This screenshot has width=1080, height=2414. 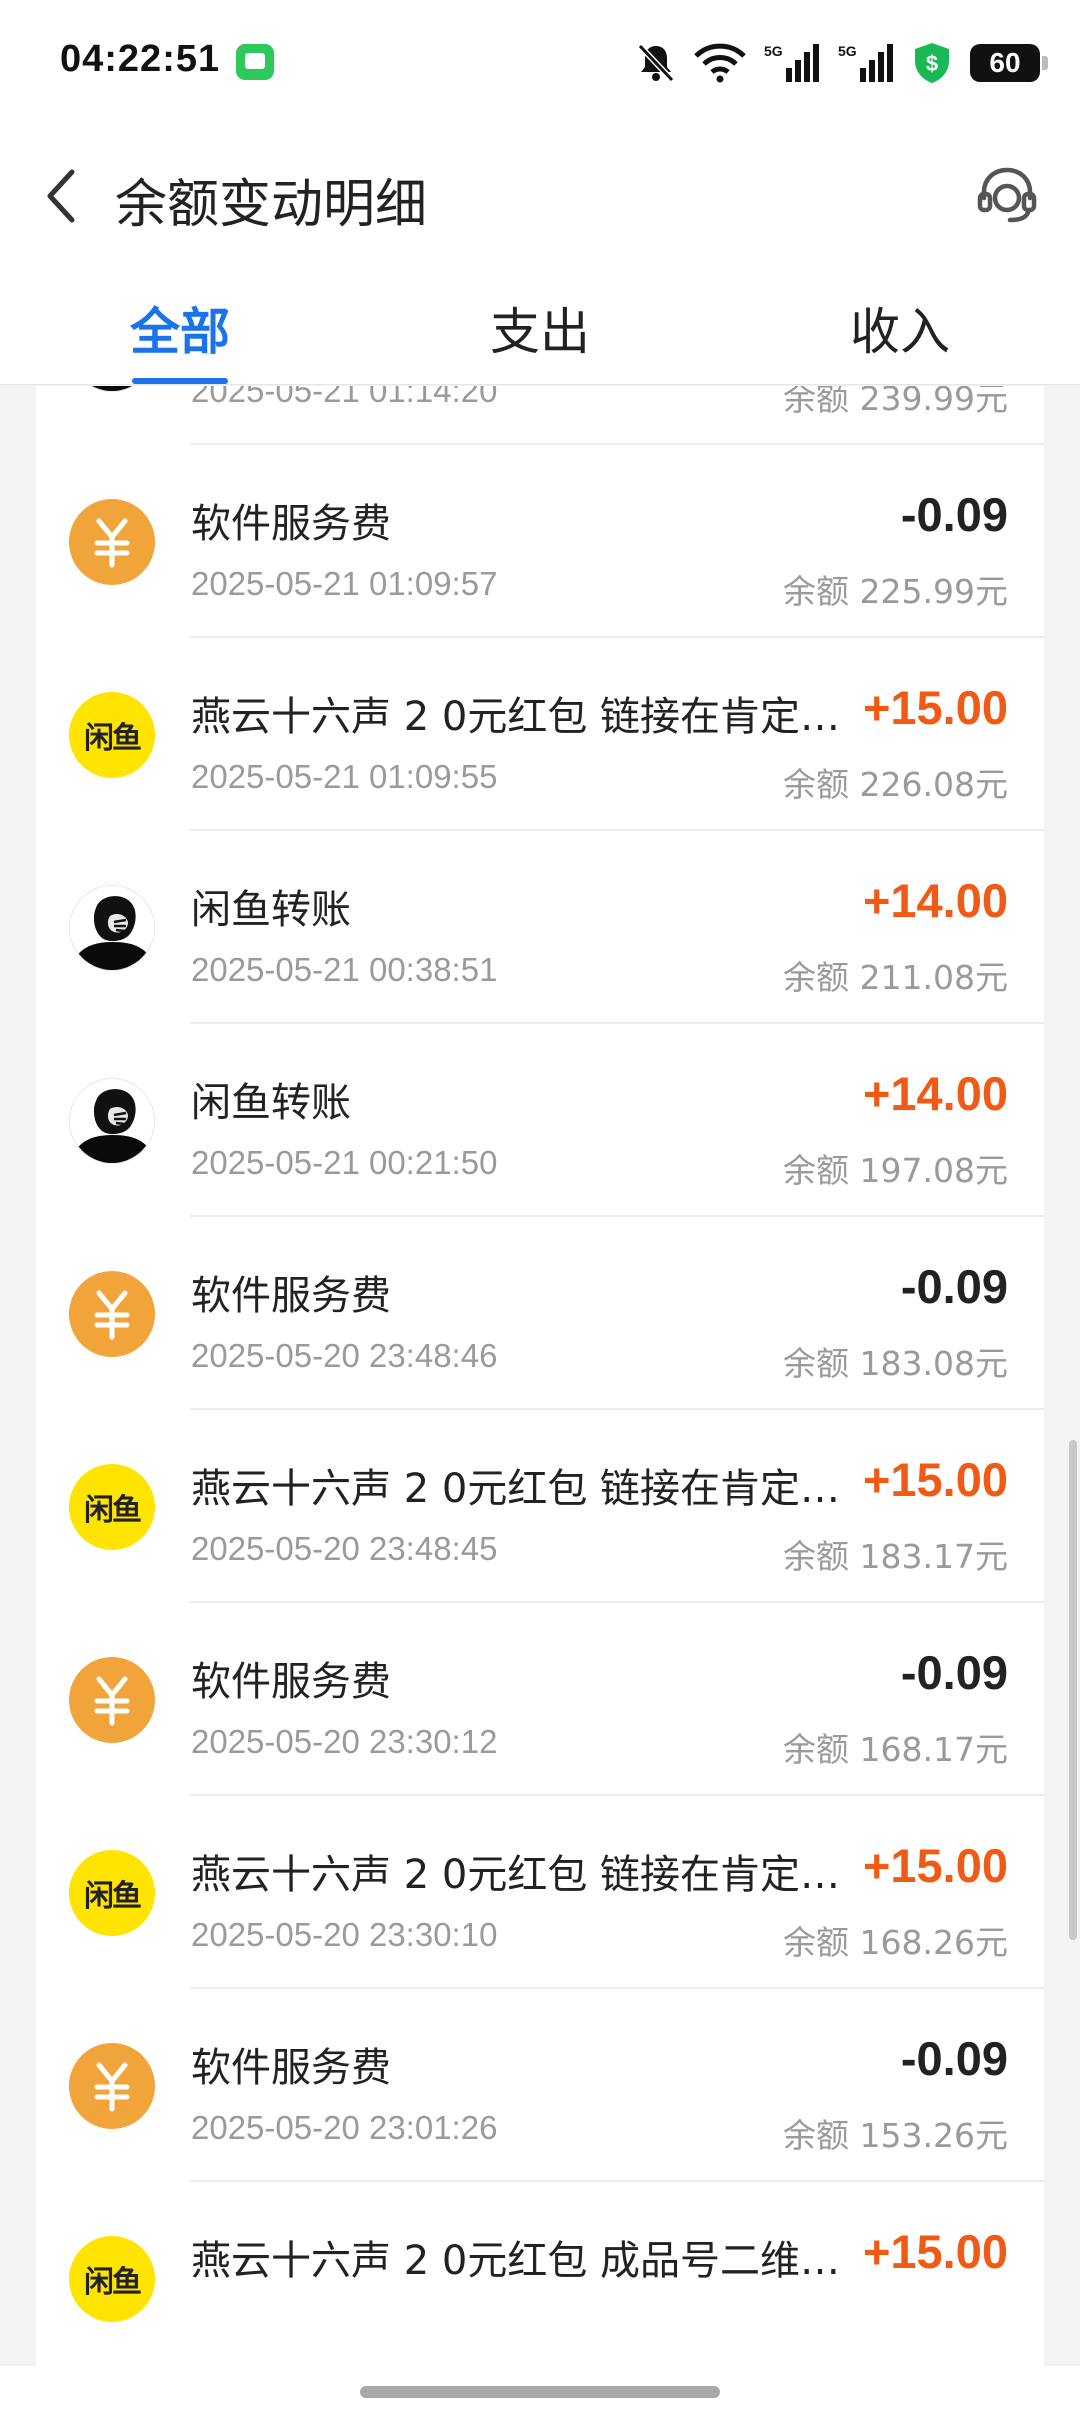 I want to click on active-tab-indicator, so click(x=180, y=381).